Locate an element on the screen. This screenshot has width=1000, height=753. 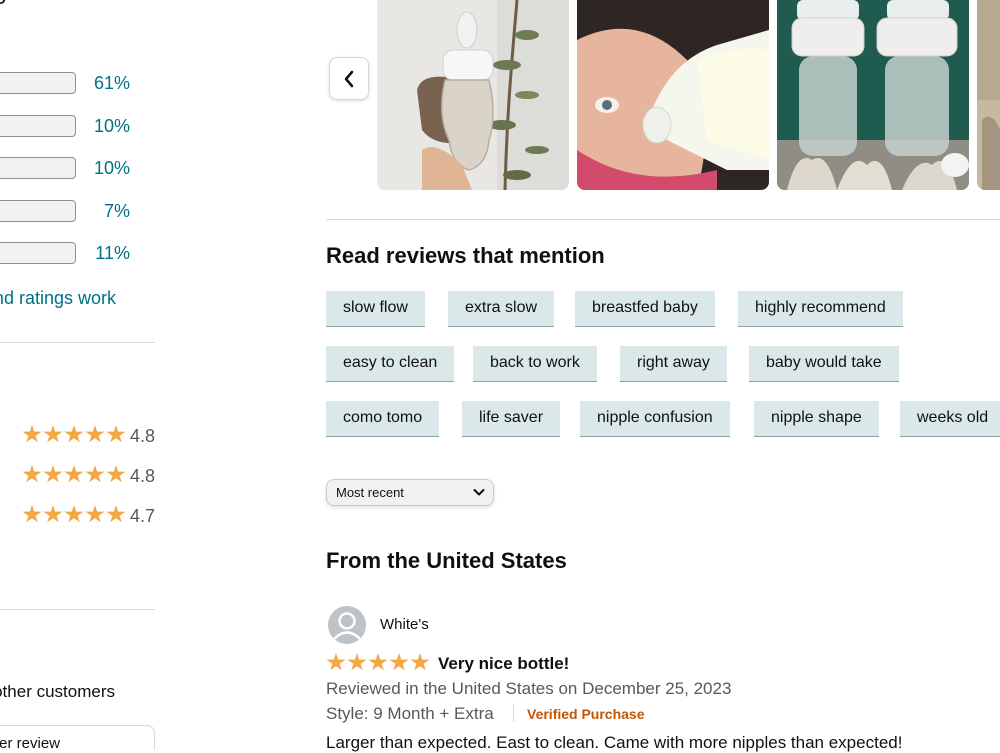
from-country-title: From the United States is located at coordinates (446, 560).